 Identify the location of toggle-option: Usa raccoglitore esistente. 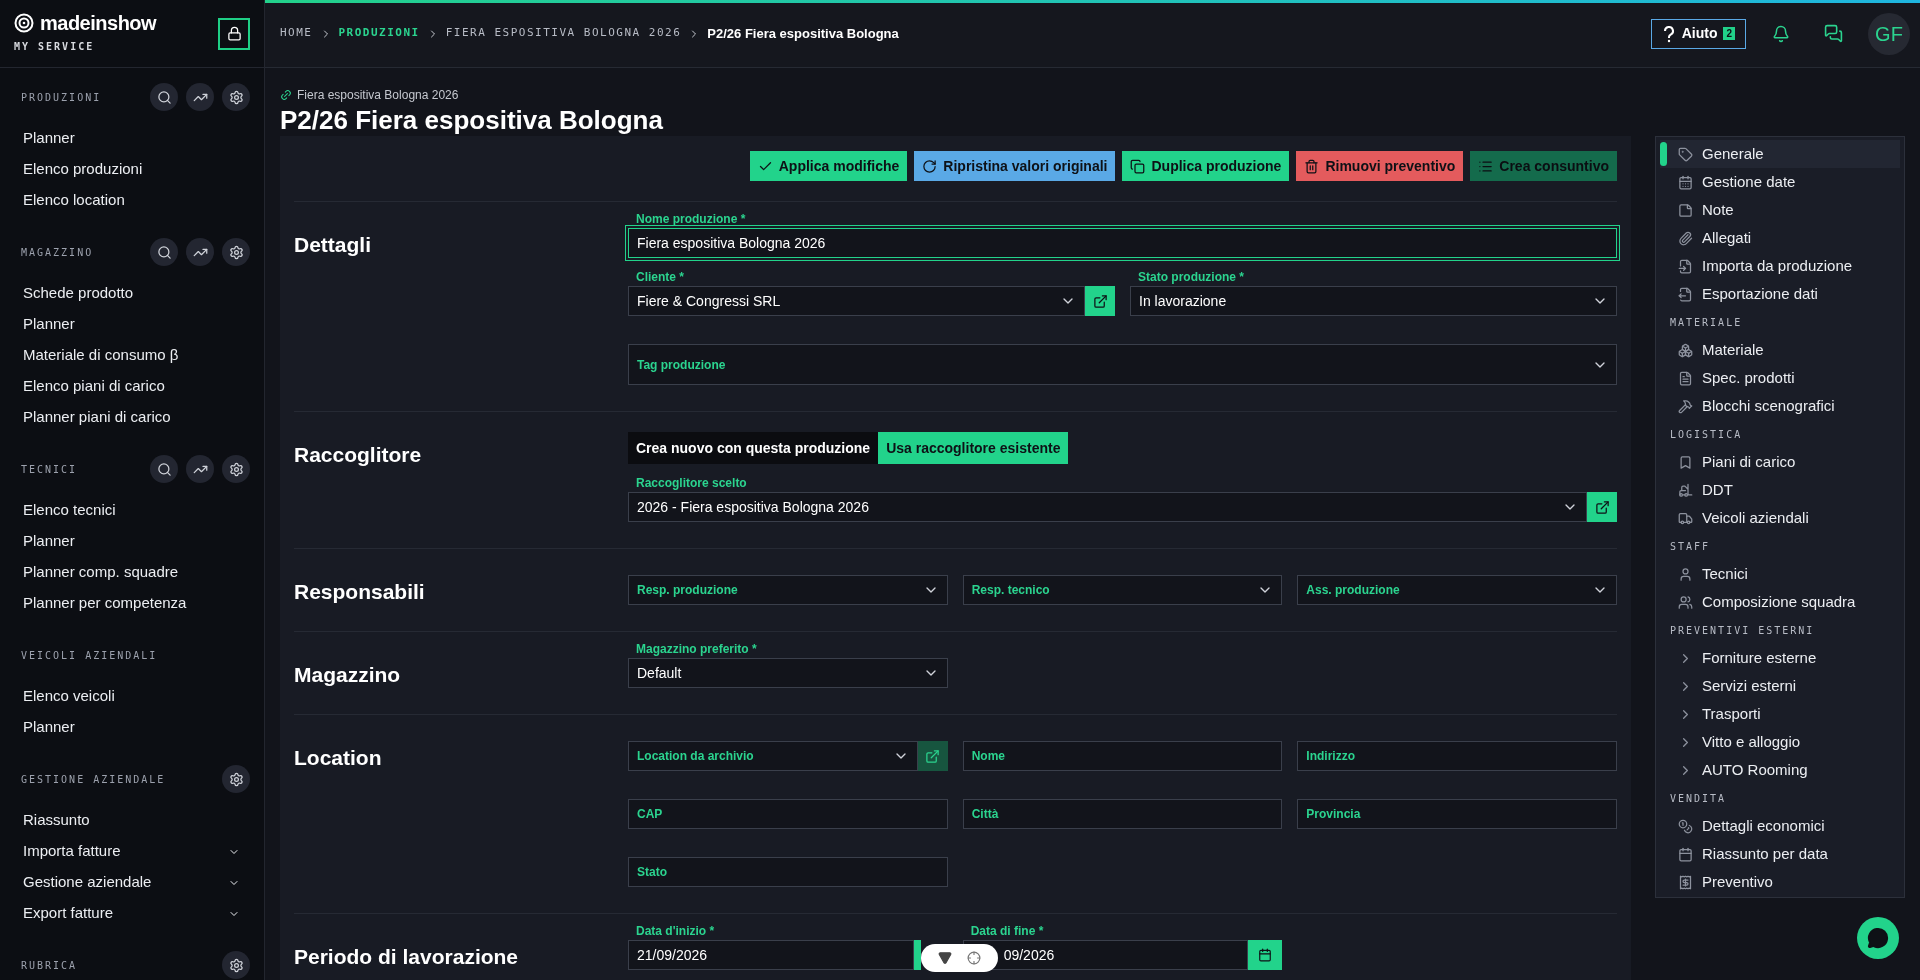
(973, 448).